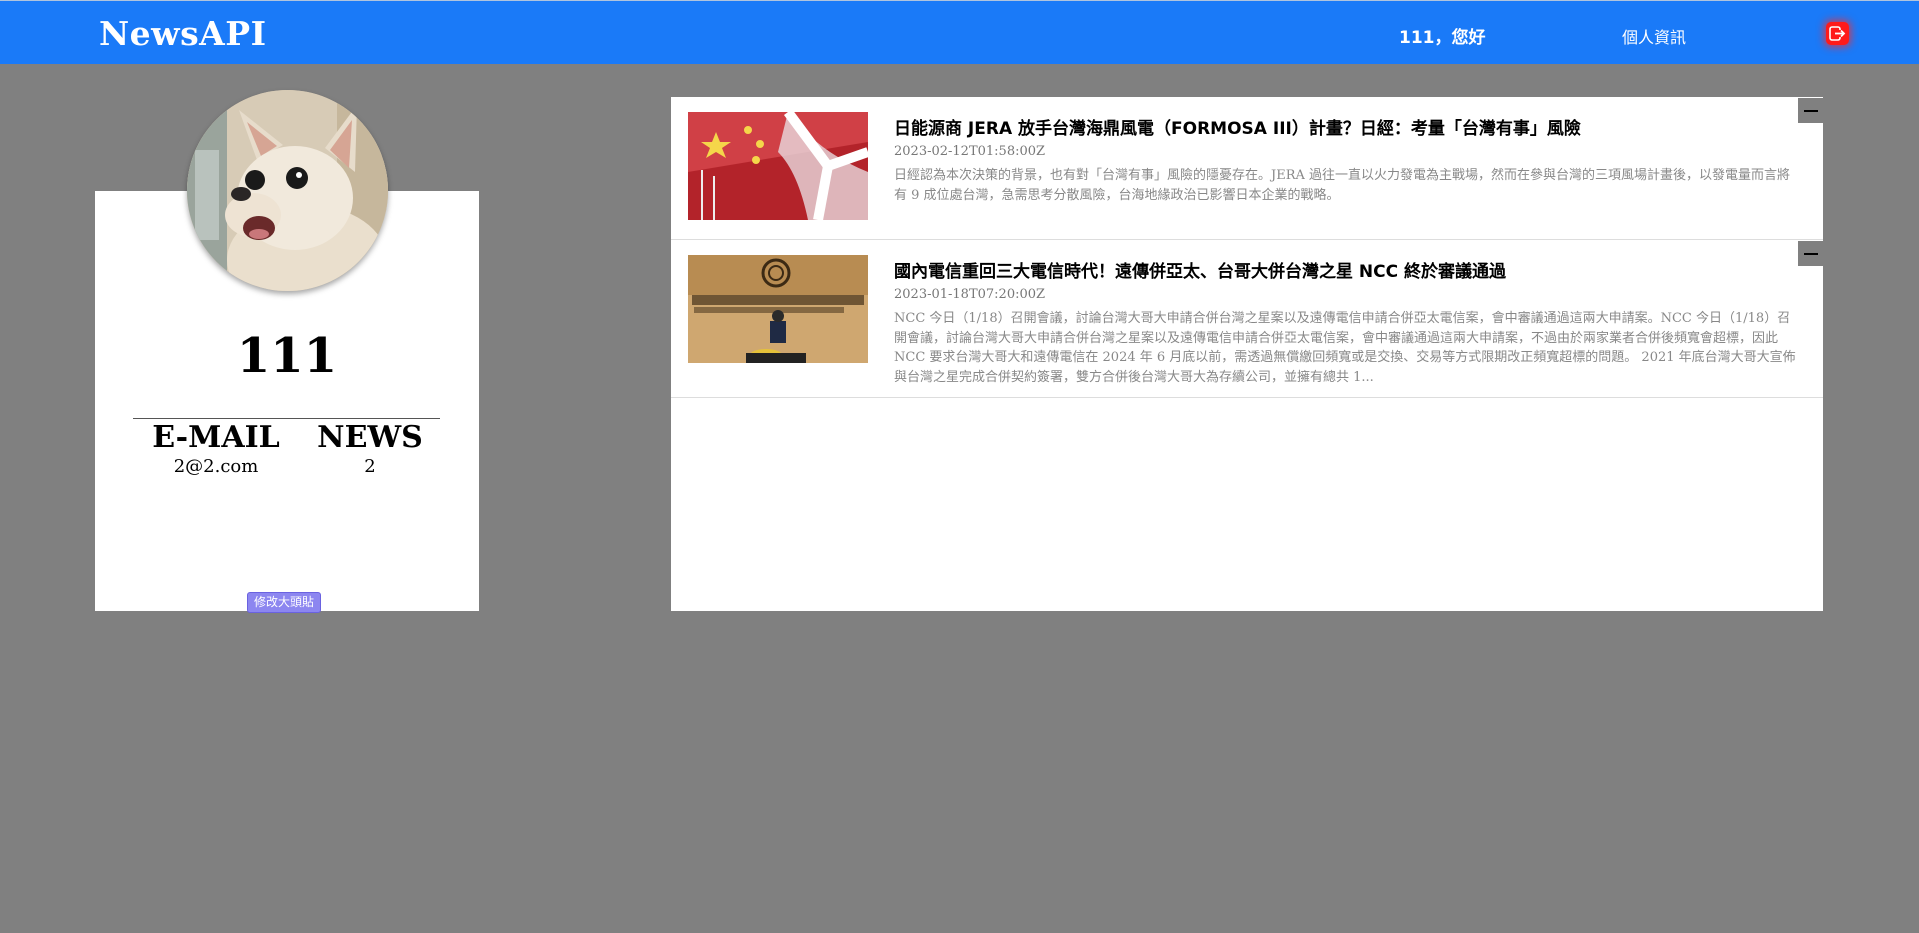  Describe the element at coordinates (183, 33) in the screenshot. I see `brand-logo: NewsAPI` at that location.